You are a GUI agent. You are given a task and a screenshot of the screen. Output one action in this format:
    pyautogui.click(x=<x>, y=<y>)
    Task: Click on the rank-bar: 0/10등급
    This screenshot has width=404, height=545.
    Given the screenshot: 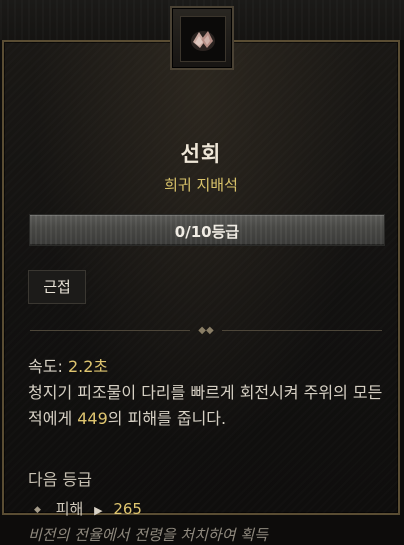 What is the action you would take?
    pyautogui.click(x=207, y=230)
    